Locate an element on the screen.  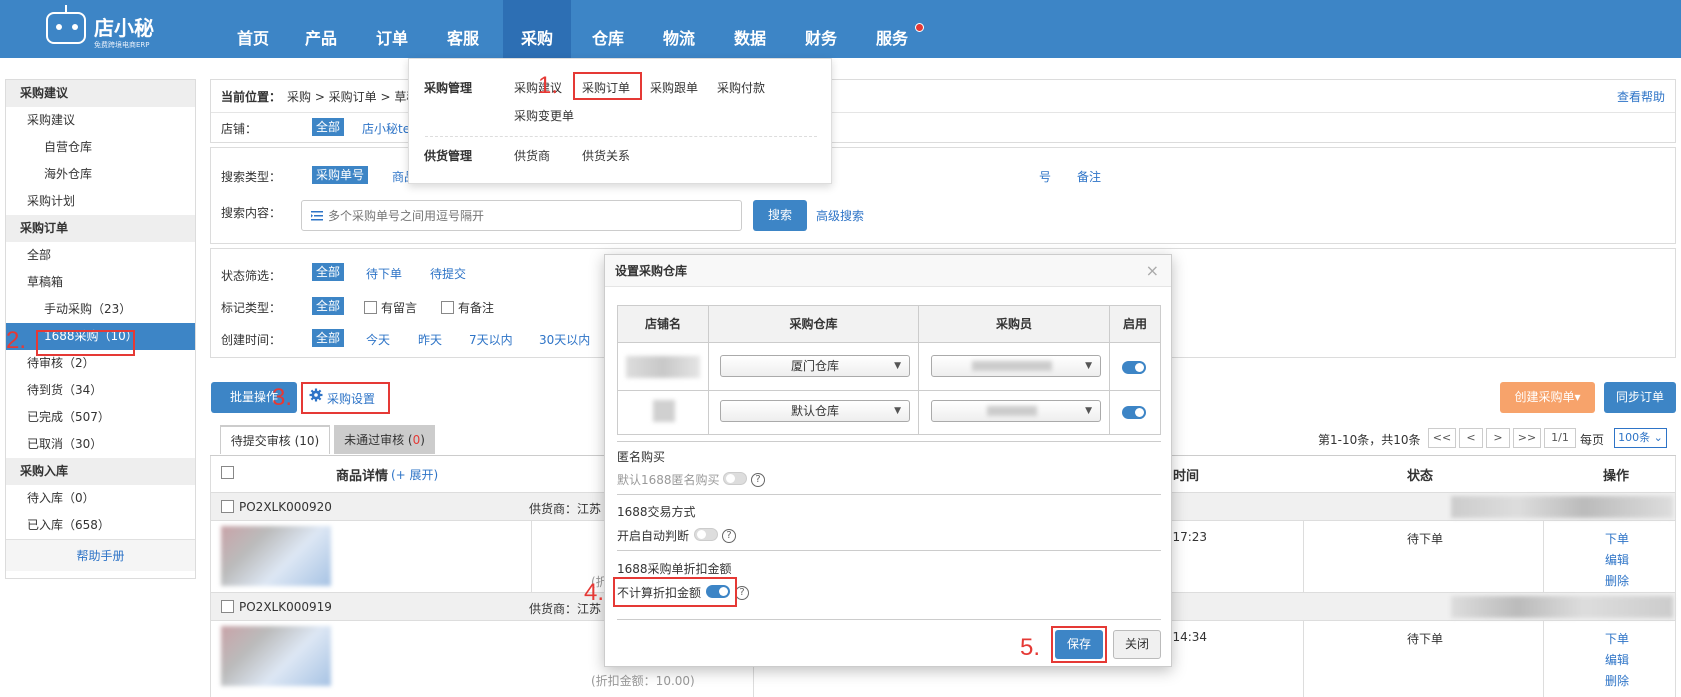
warehouse-select-2-value: 默认仓库 is located at coordinates (814, 411).